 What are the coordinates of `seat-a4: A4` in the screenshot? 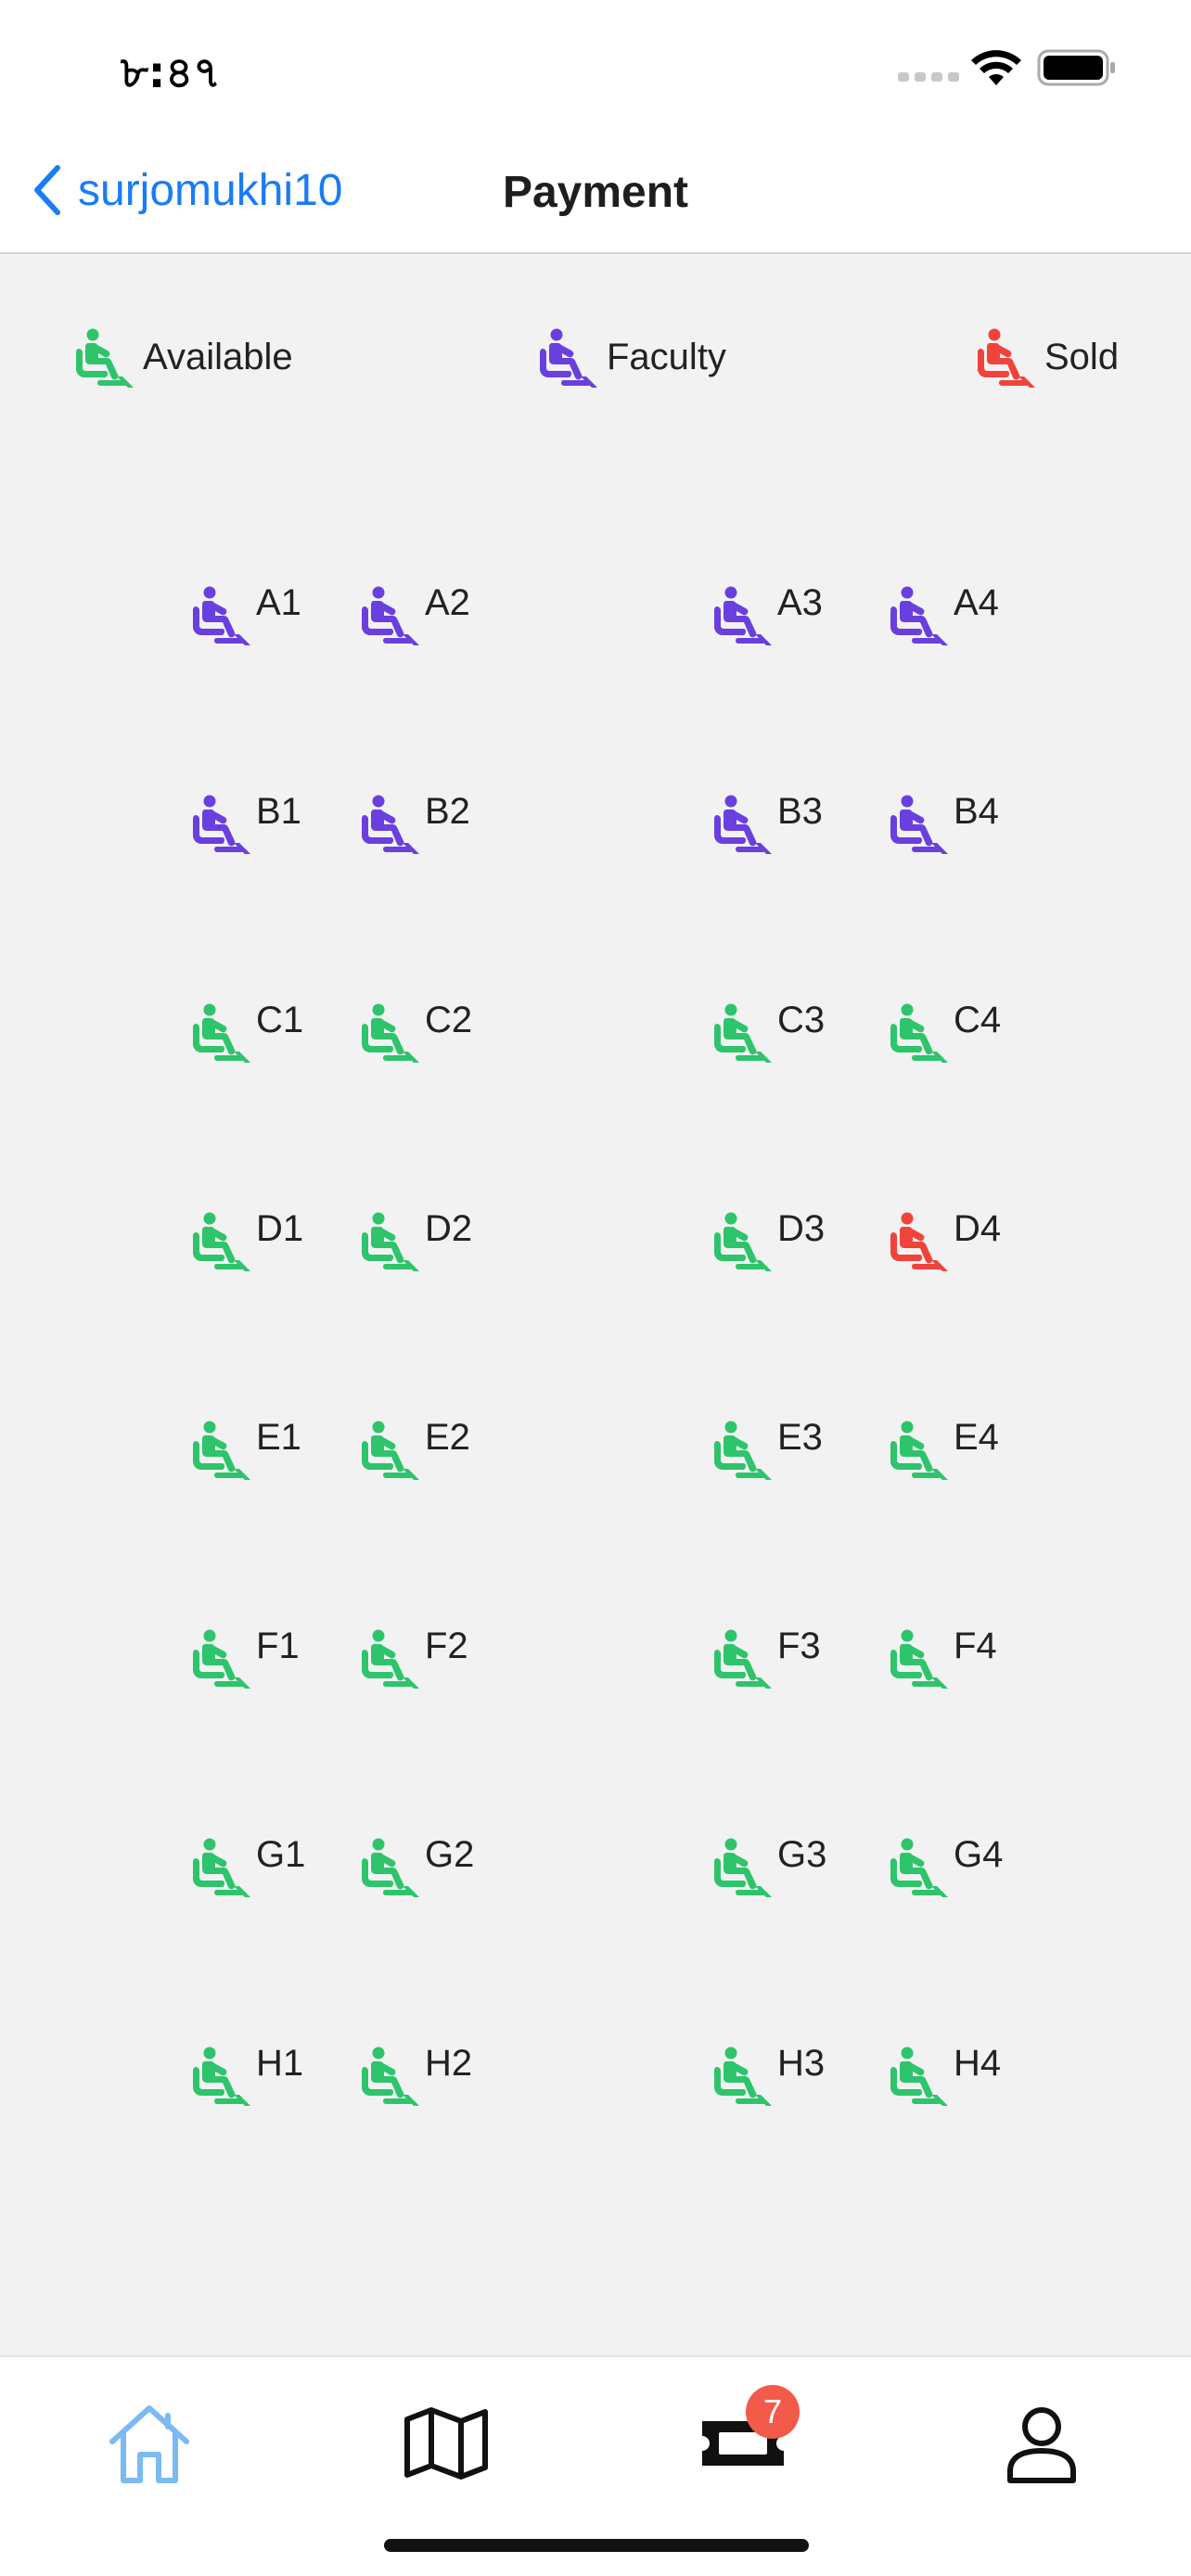 It's located at (944, 613).